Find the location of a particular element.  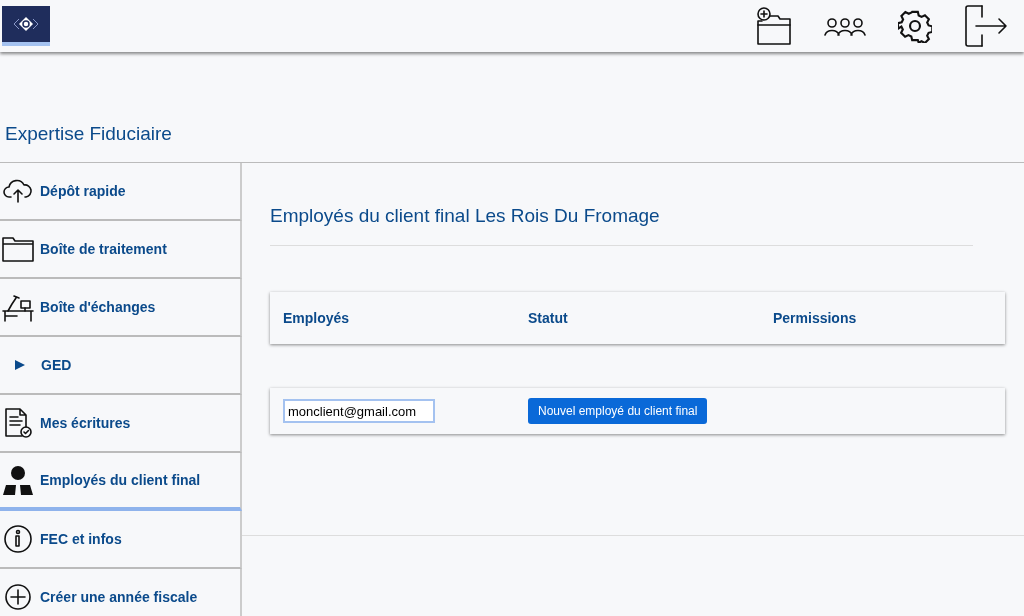

column-header: Statut is located at coordinates (548, 318).